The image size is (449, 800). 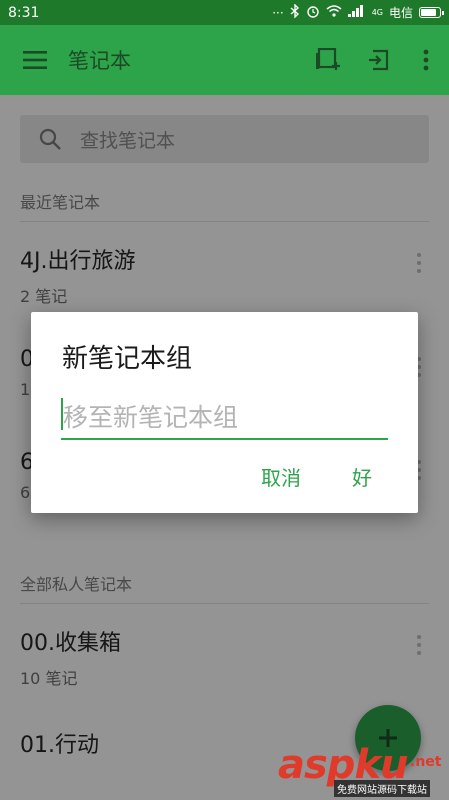 What do you see at coordinates (62, 414) in the screenshot?
I see `text-cursor` at bounding box center [62, 414].